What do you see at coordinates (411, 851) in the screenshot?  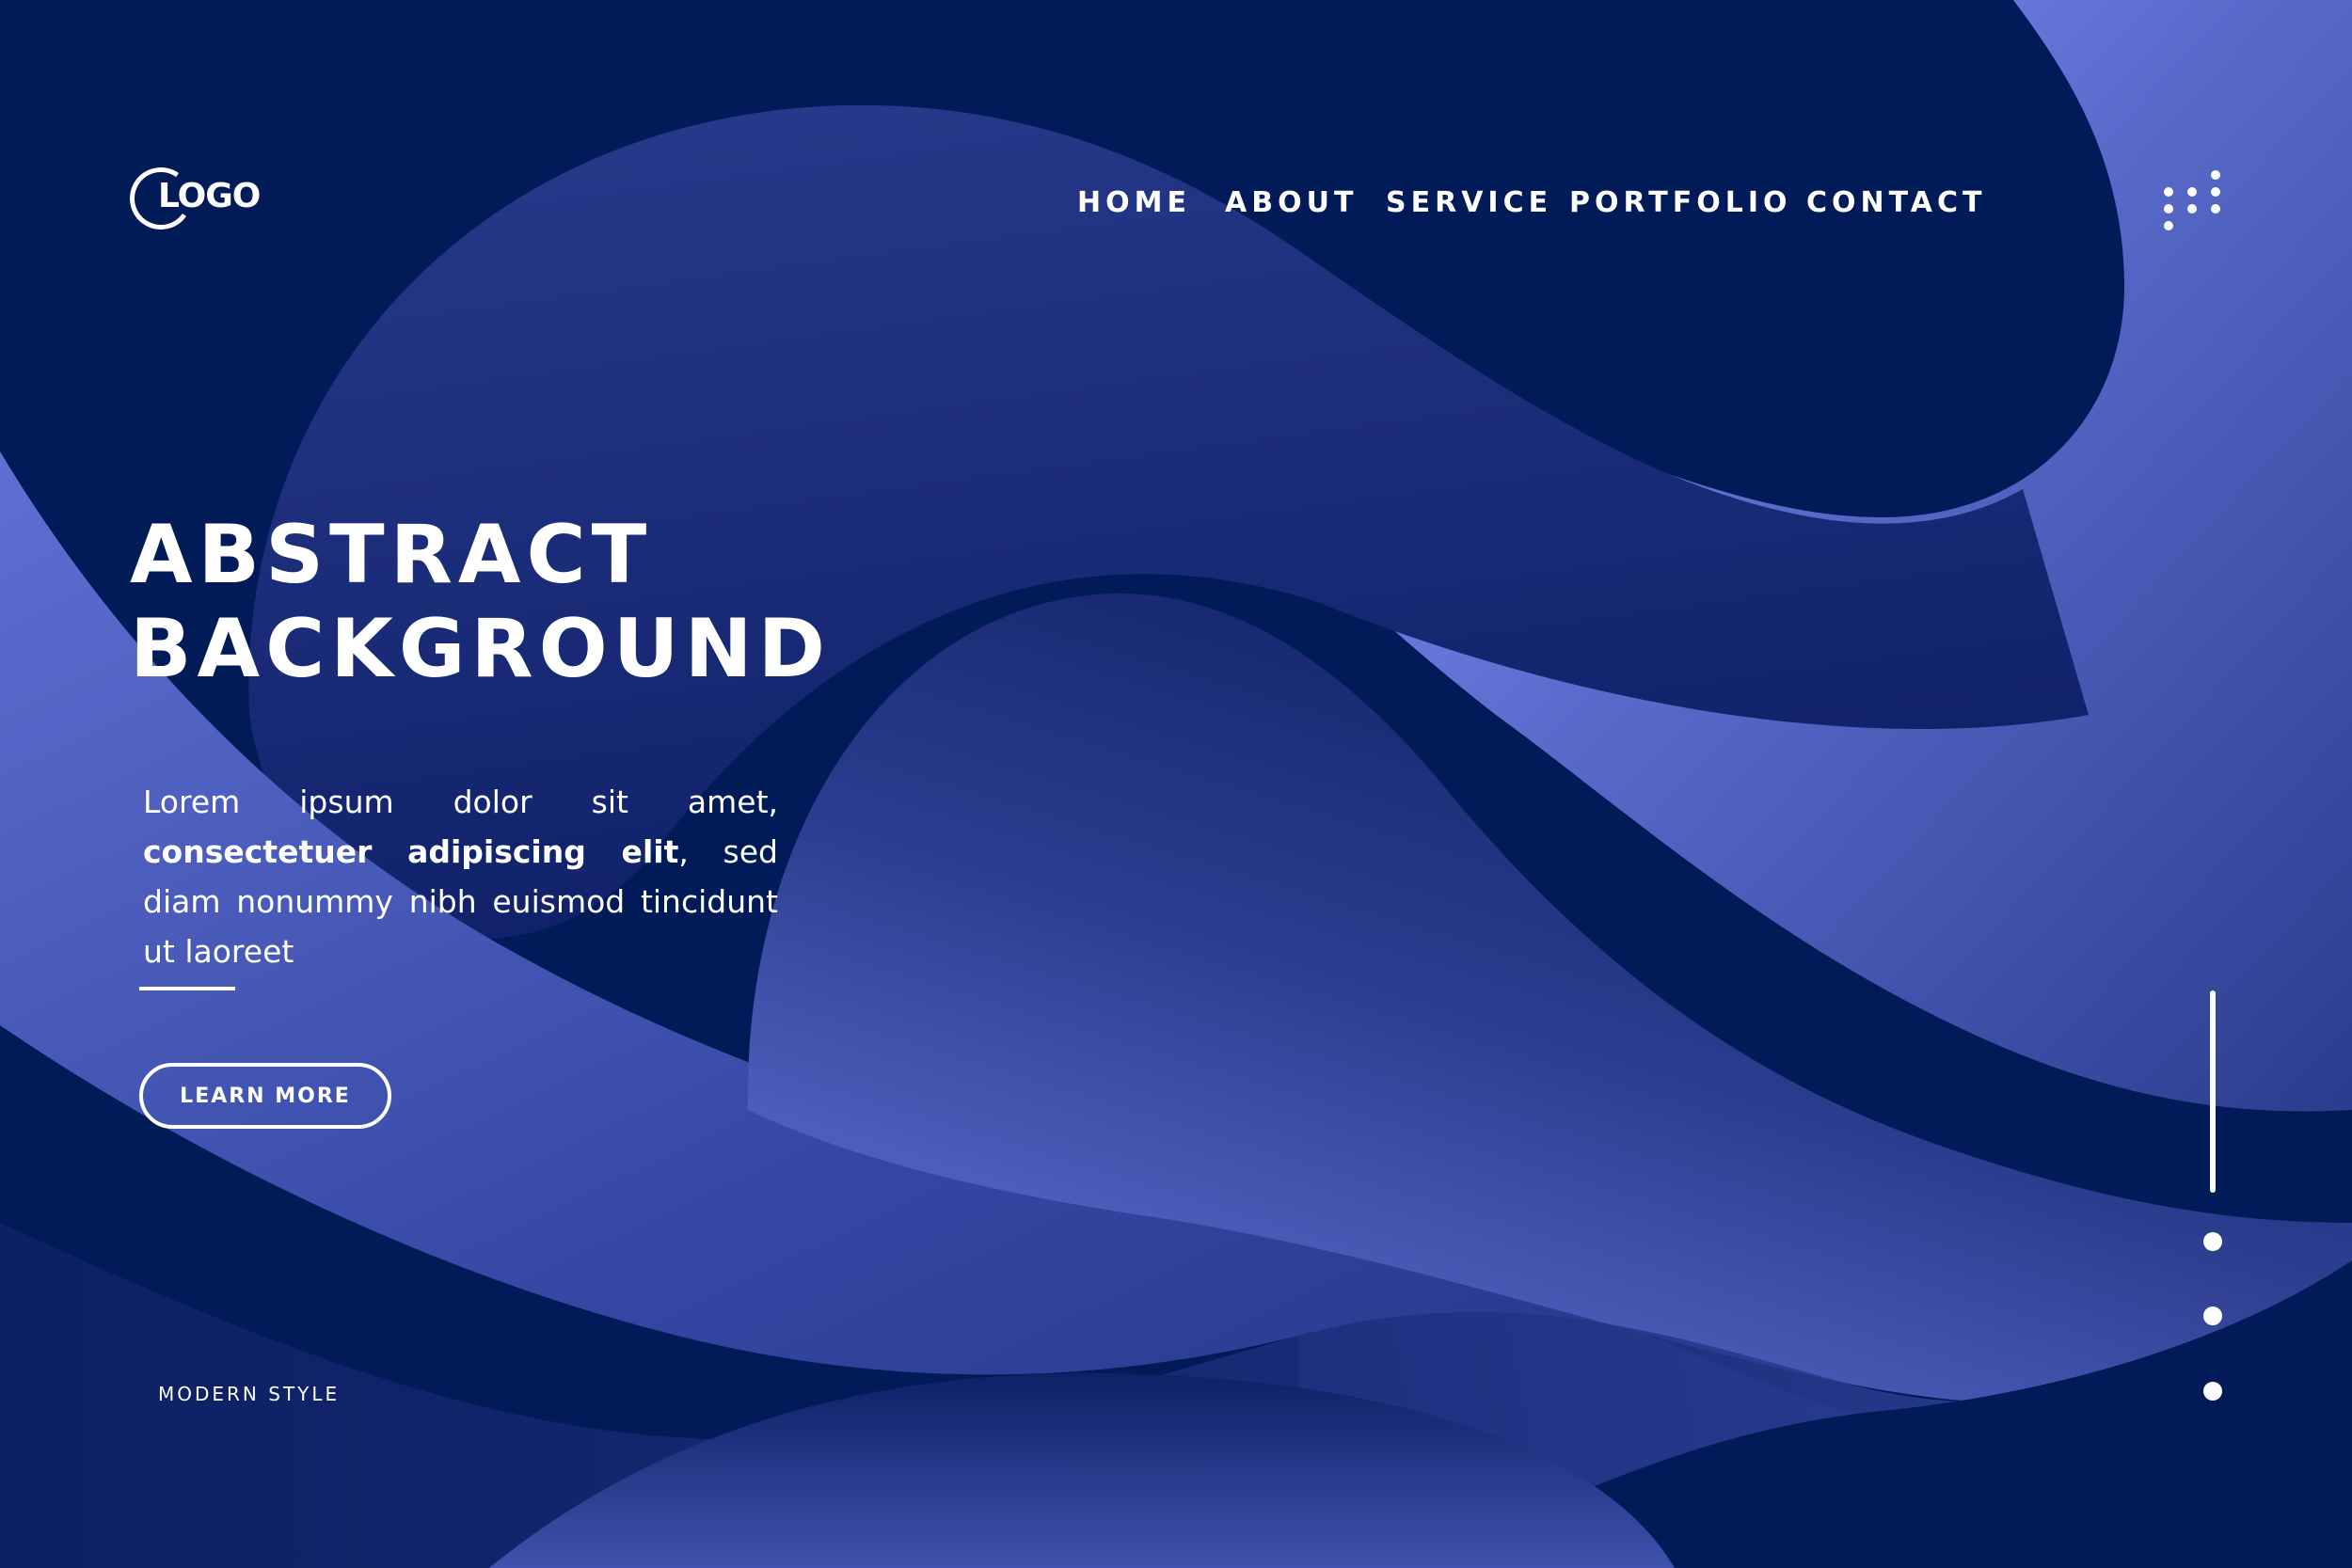 I see `hero-text-bold: consectetuer adipiscing elit` at bounding box center [411, 851].